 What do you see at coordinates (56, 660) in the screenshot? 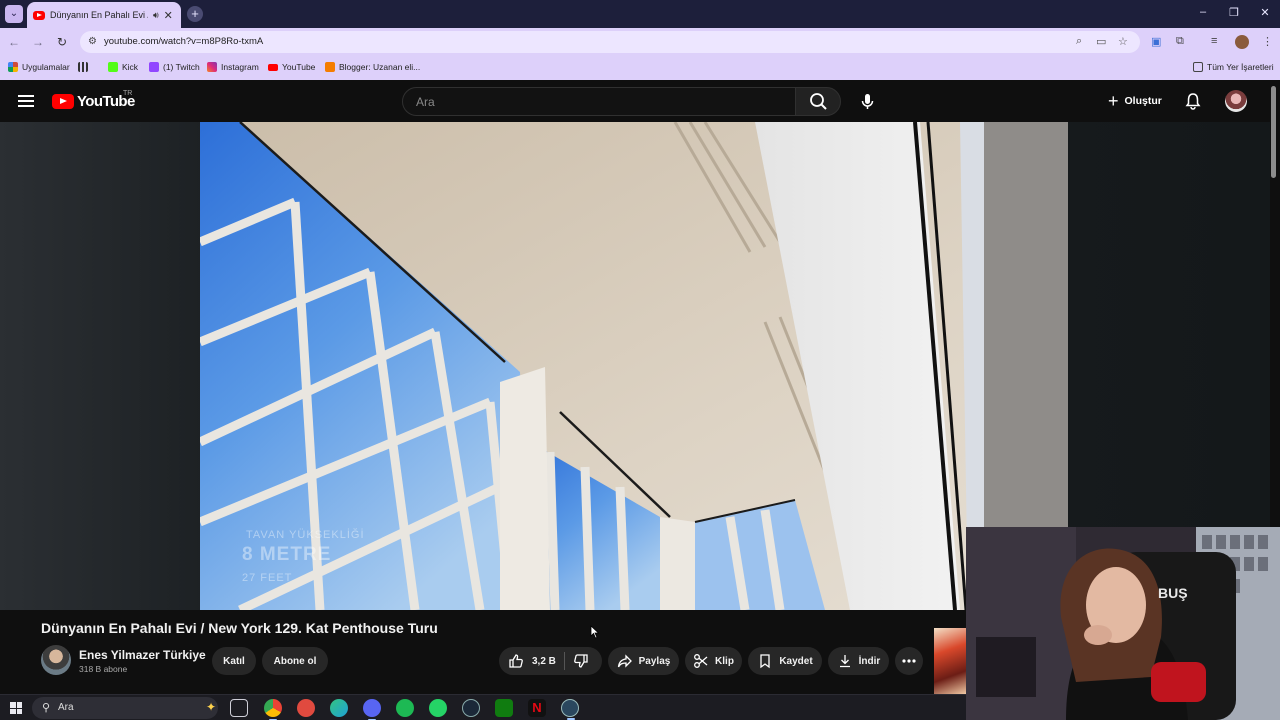
I see `channel-avatar` at bounding box center [56, 660].